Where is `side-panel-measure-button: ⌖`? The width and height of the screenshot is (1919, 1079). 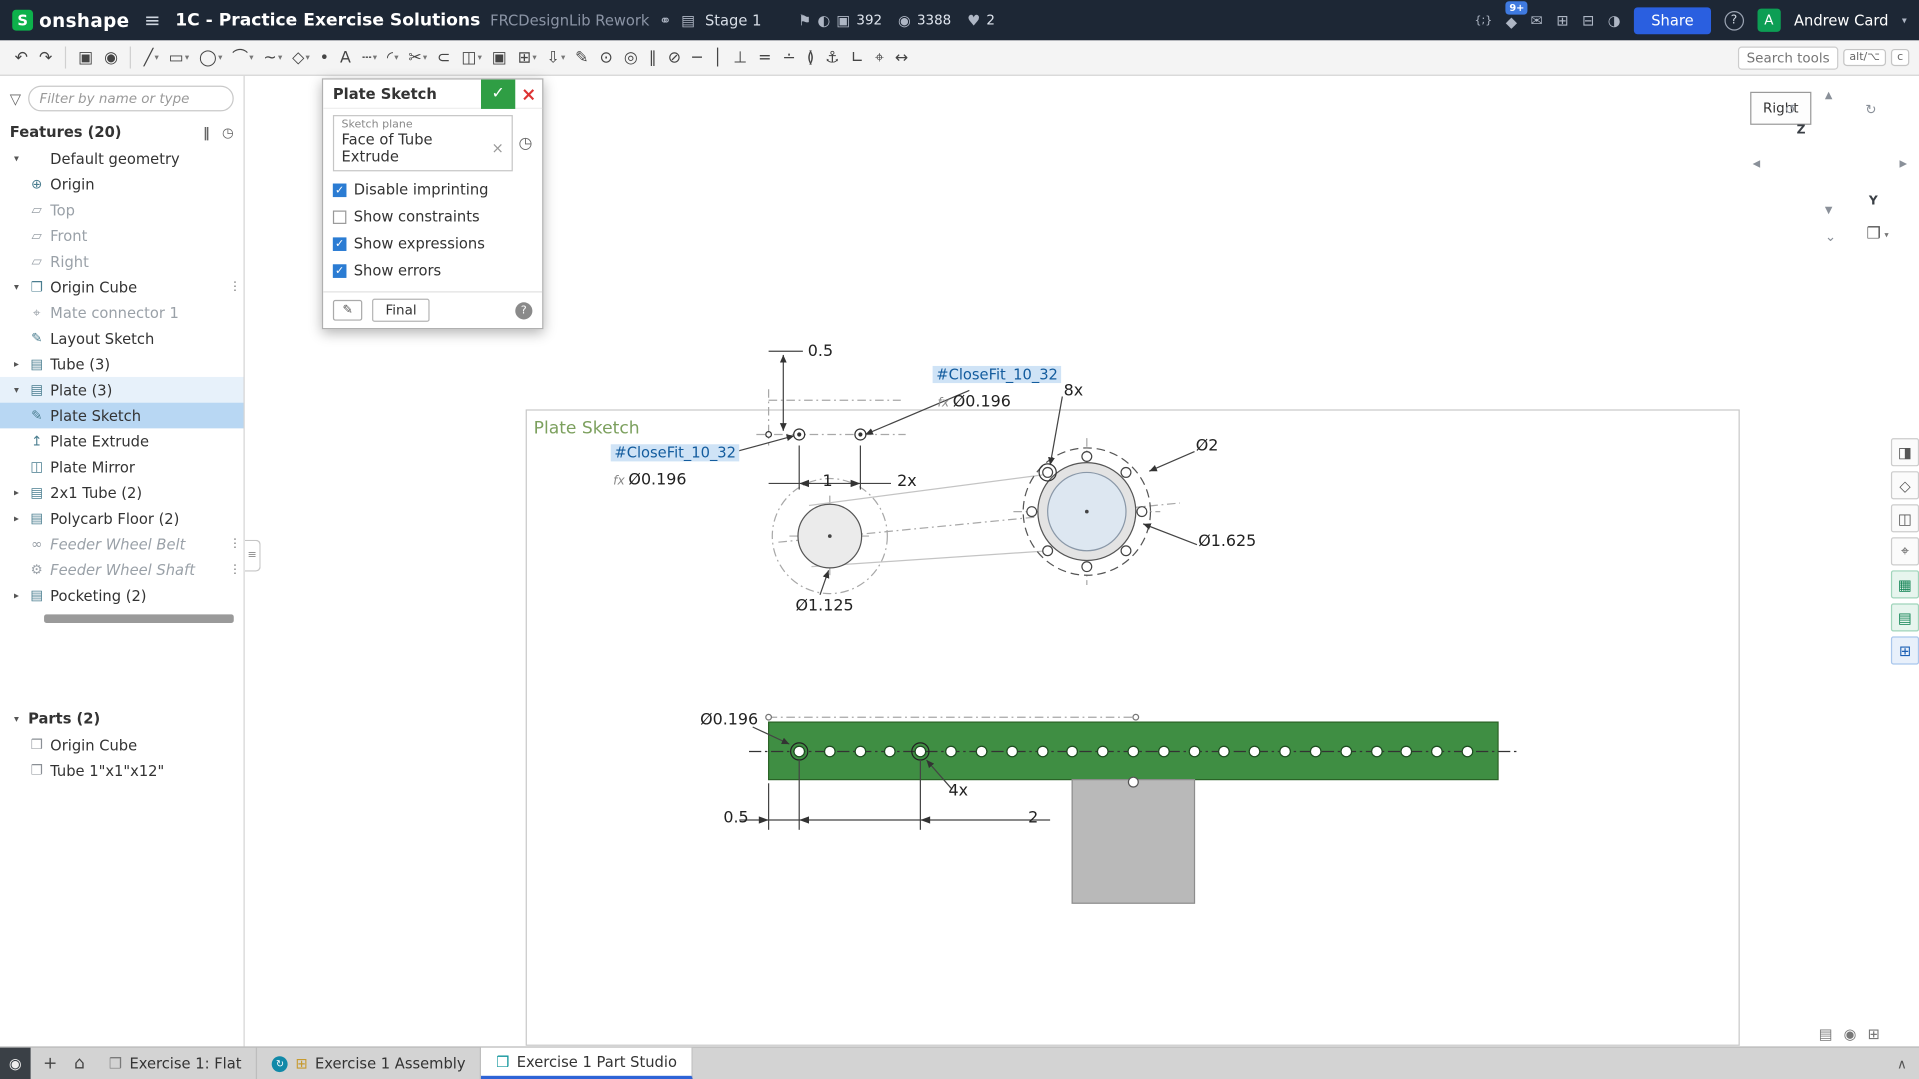
side-panel-measure-button: ⌖ is located at coordinates (1904, 551).